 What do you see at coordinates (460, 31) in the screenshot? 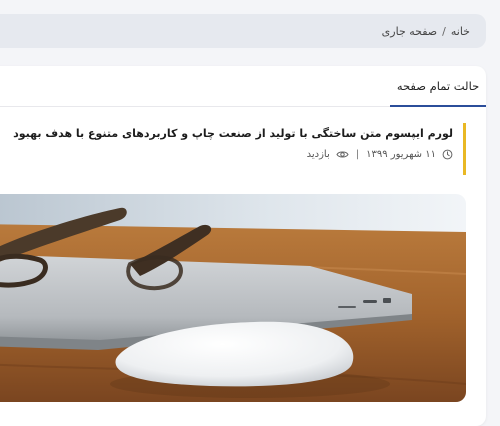
I see `breadcrumb-home-link: خانه` at bounding box center [460, 31].